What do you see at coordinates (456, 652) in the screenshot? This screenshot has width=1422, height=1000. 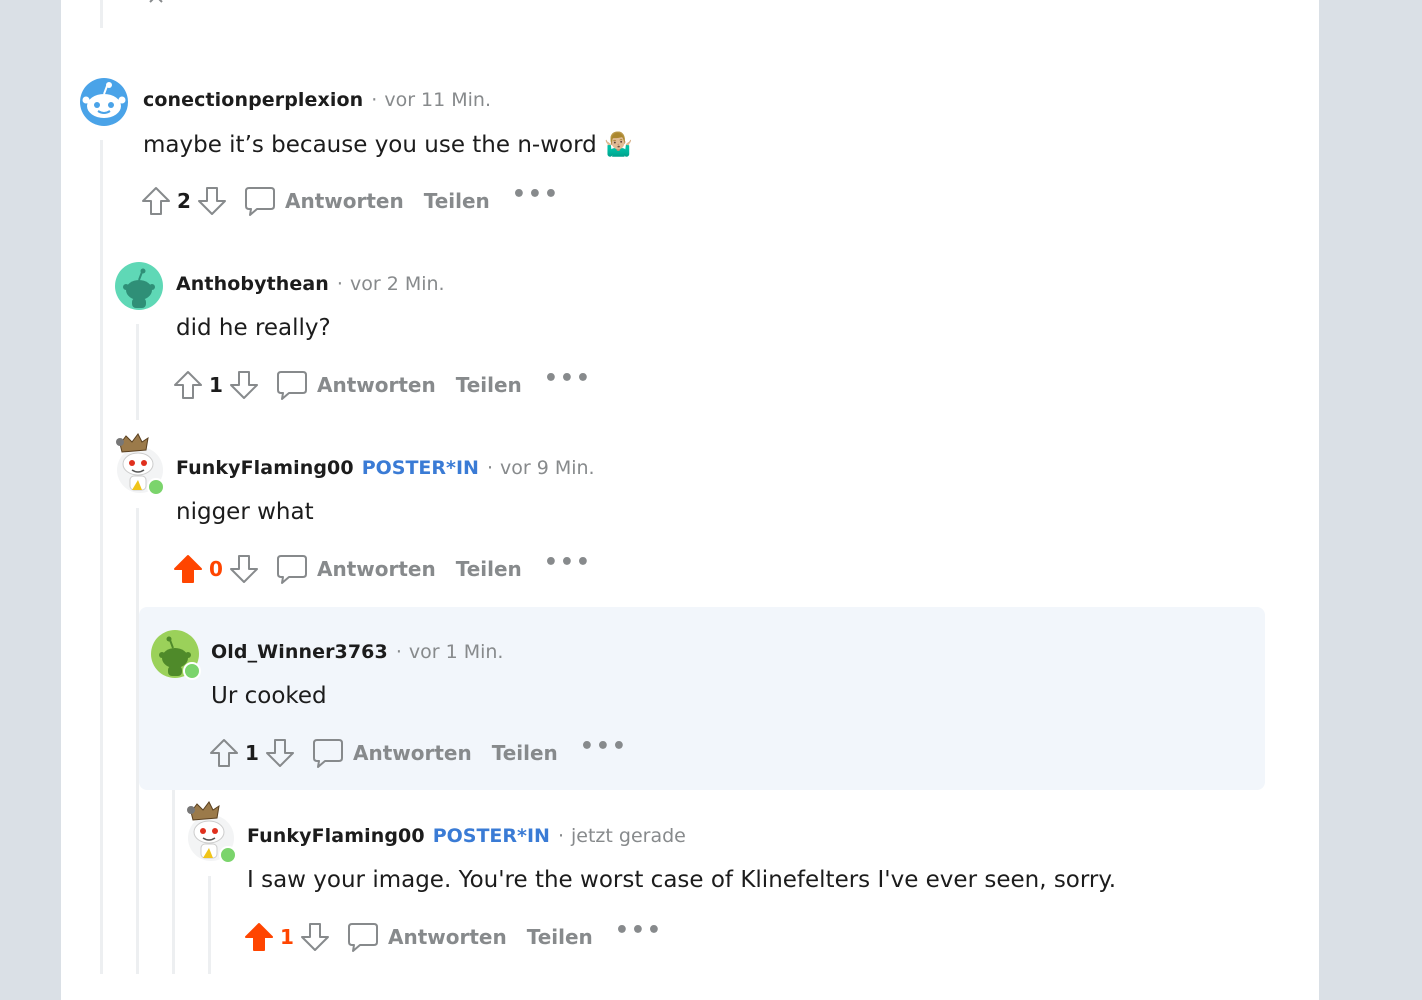 I see `timestamp: vor 1 Min.` at bounding box center [456, 652].